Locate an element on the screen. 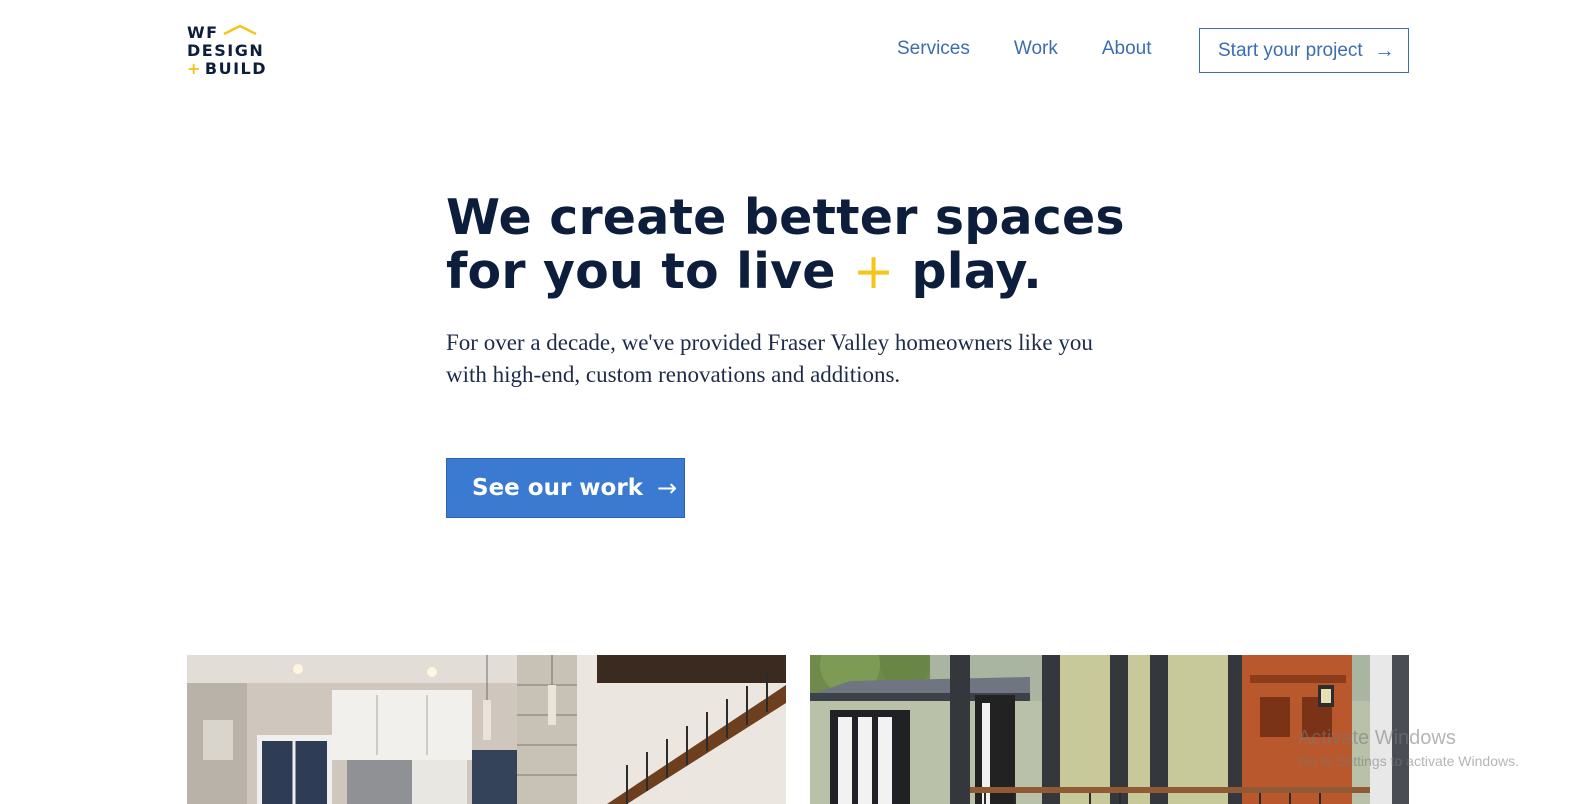  start-project-button: Start your project → is located at coordinates (1304, 50).